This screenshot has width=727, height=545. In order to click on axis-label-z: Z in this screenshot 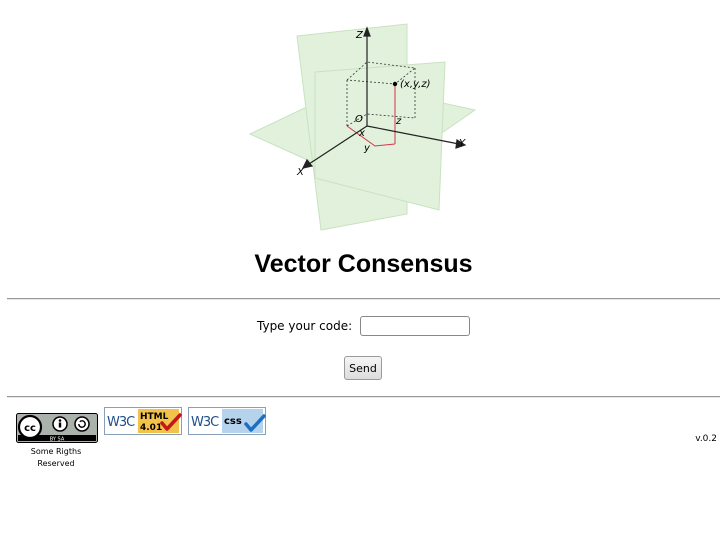, I will do `click(359, 35)`.